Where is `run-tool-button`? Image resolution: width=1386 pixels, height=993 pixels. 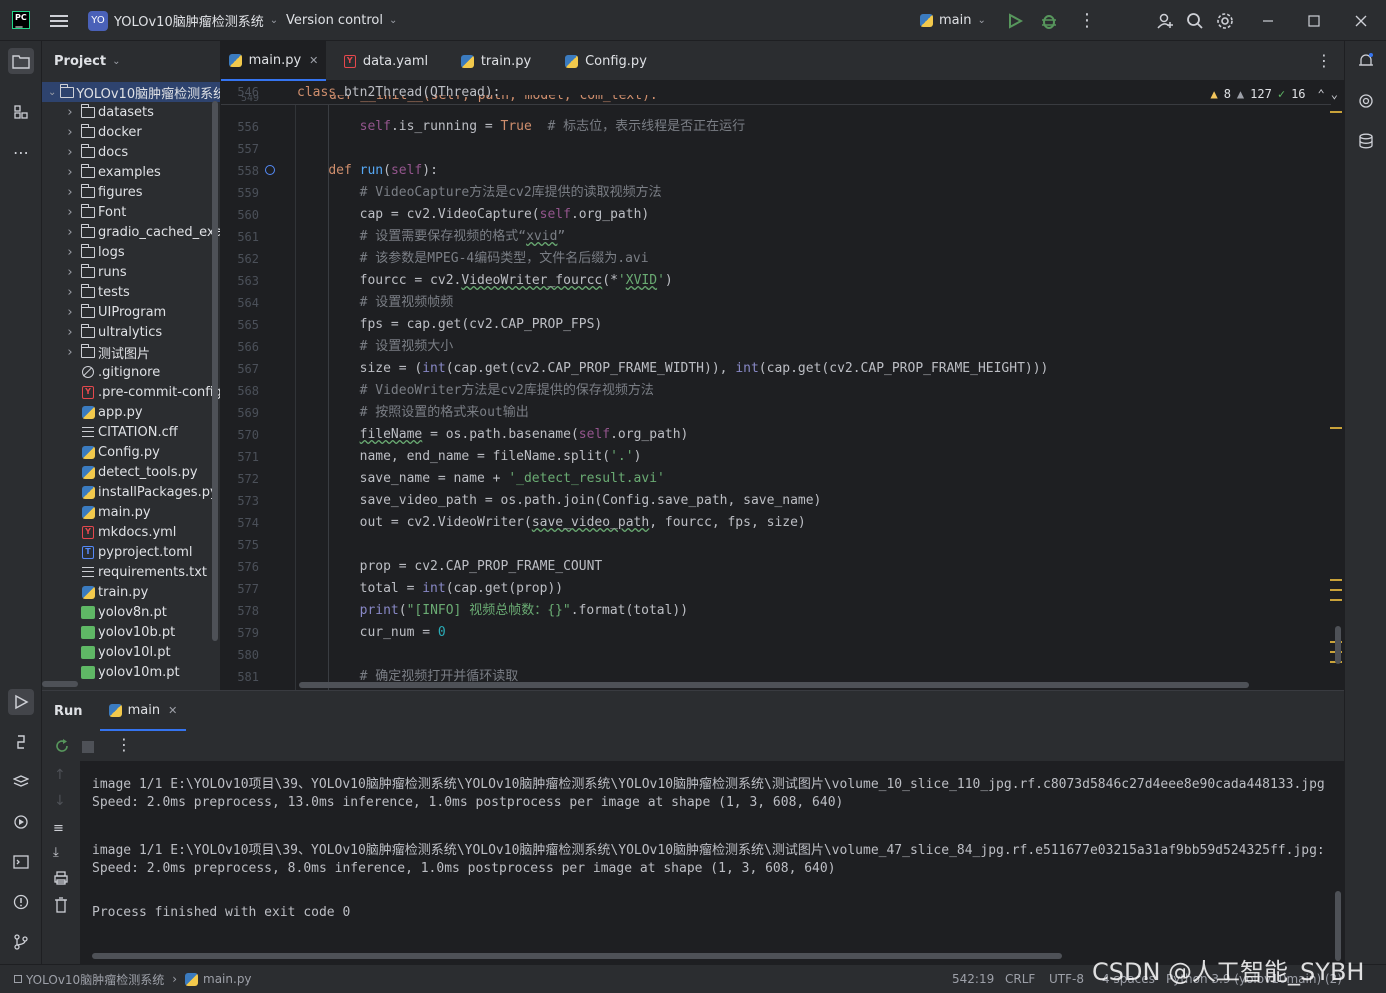
run-tool-button is located at coordinates (21, 702).